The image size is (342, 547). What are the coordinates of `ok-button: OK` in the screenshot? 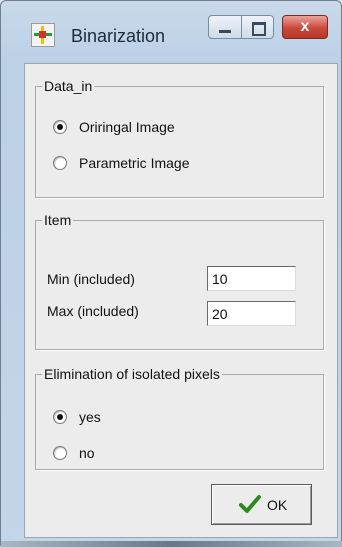 It's located at (261, 504).